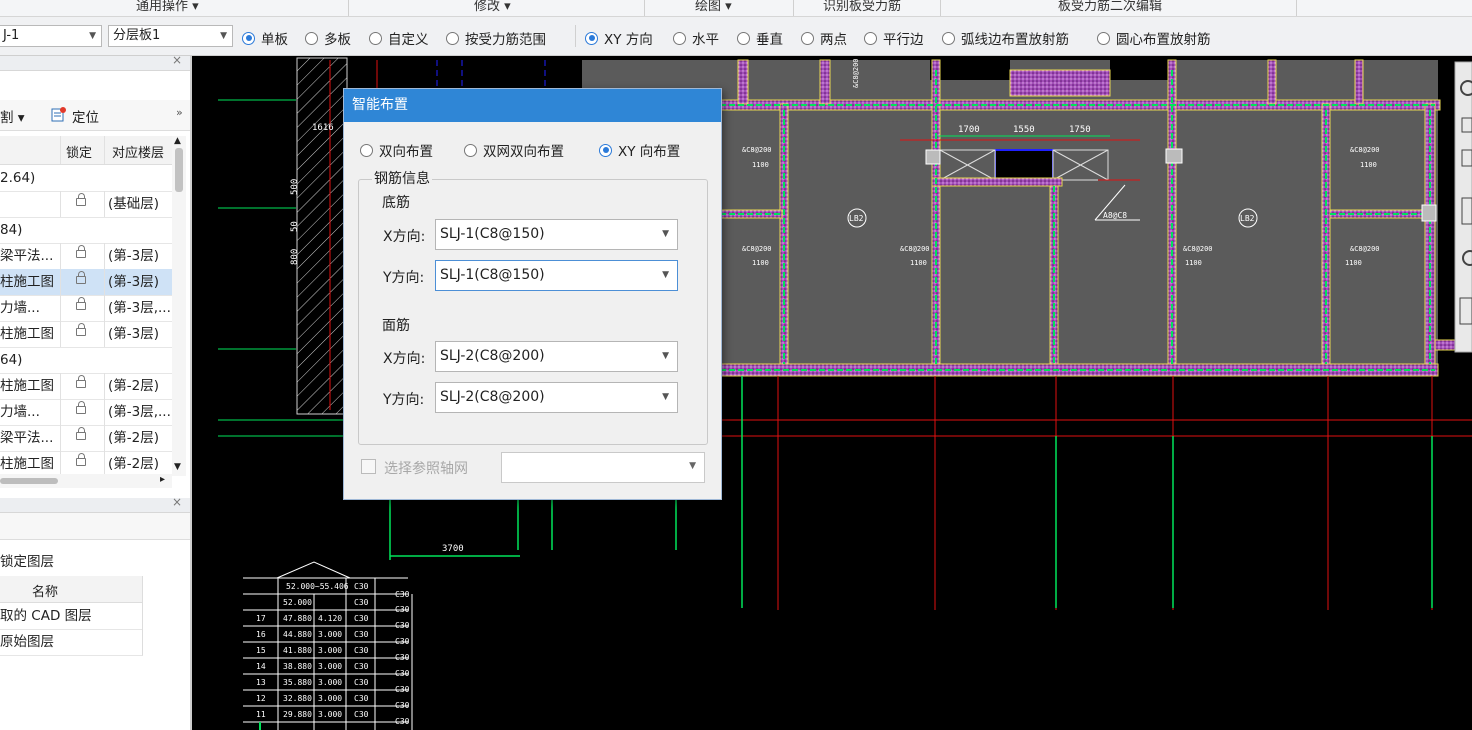 Image resolution: width=1472 pixels, height=730 pixels. Describe the element at coordinates (639, 150) in the screenshot. I see `radio-xy-layout: XY 向布置` at that location.